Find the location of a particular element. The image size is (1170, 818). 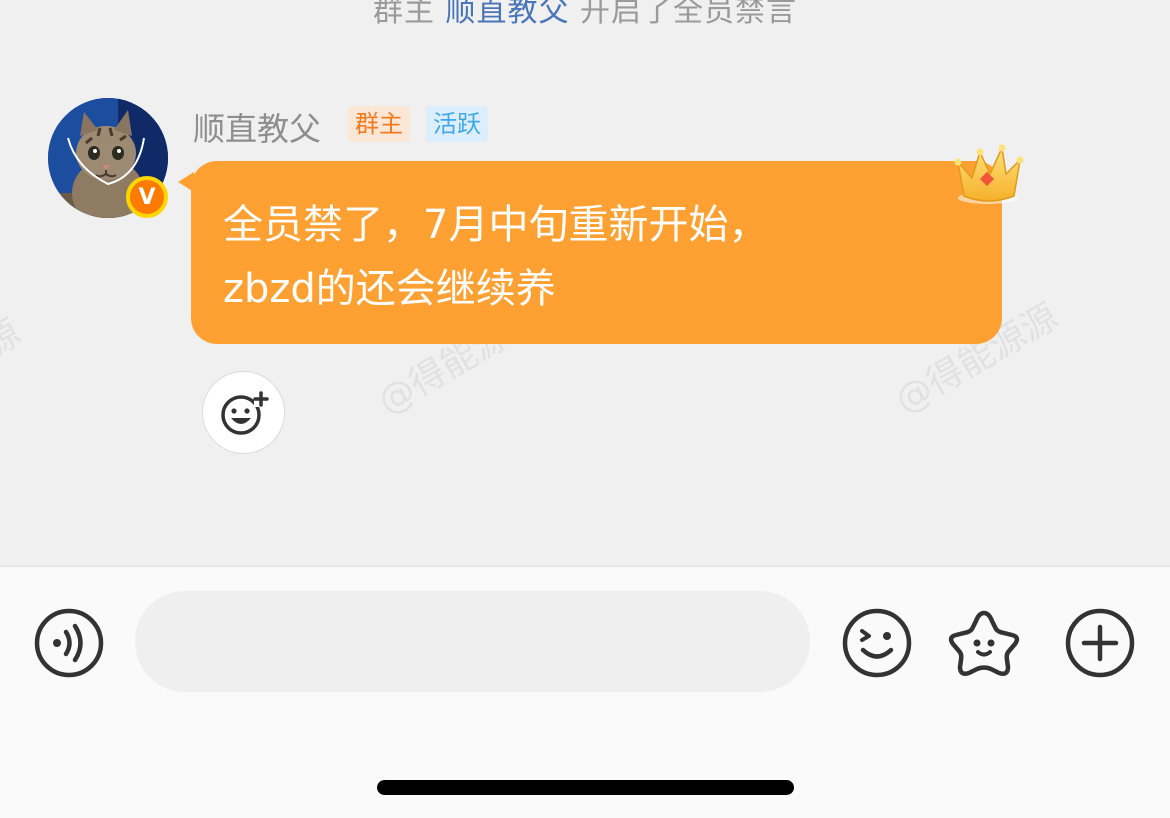

system-notice-user-link: 顺直教父 is located at coordinates (508, 14).